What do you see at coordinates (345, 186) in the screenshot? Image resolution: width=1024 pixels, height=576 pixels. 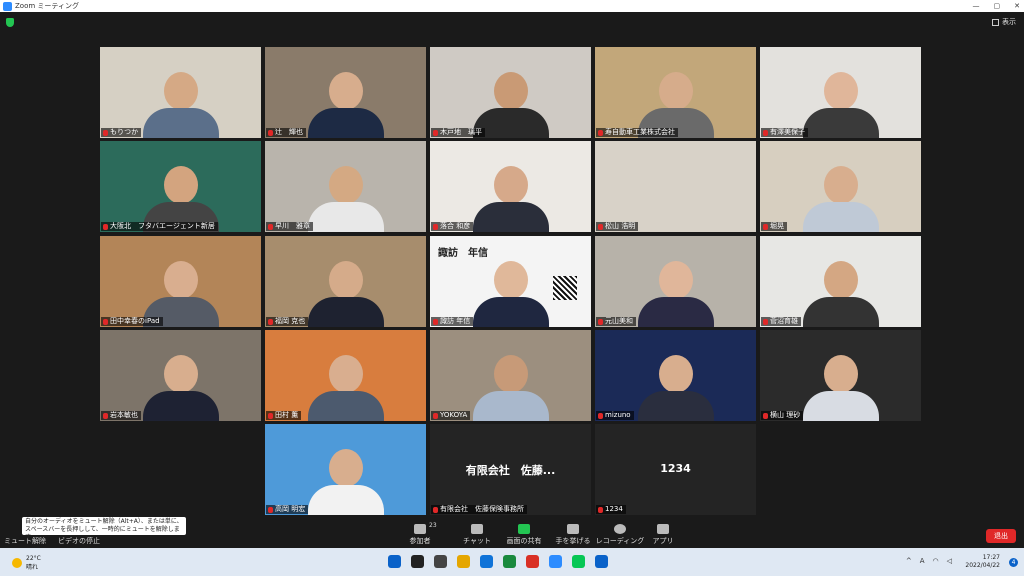 I see `participant-tile: 早川 雅章` at bounding box center [345, 186].